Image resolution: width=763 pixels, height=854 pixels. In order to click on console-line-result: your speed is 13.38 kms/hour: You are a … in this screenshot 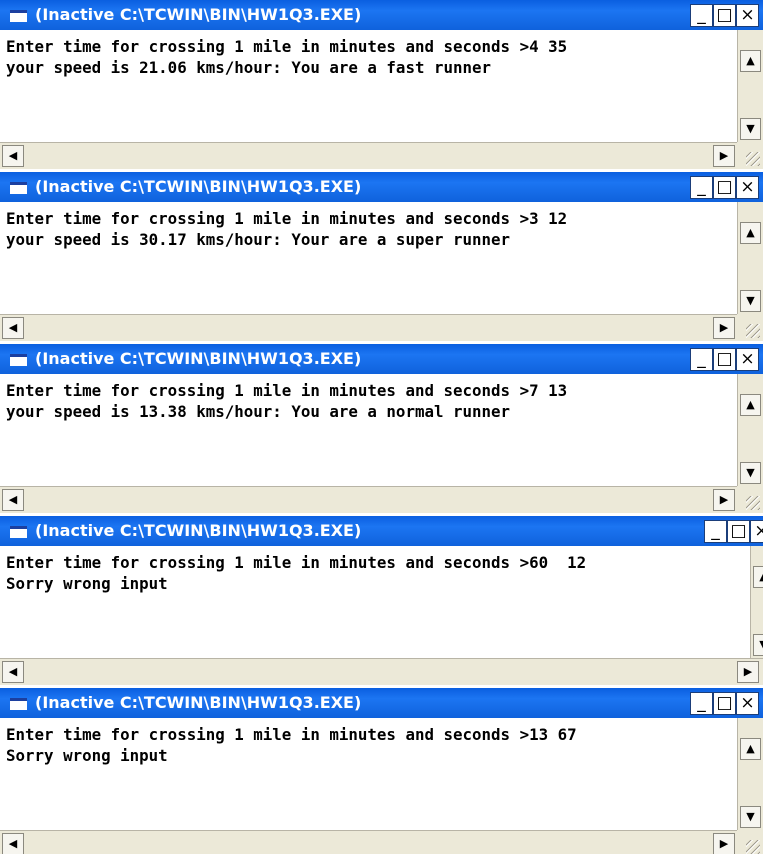, I will do `click(258, 411)`.